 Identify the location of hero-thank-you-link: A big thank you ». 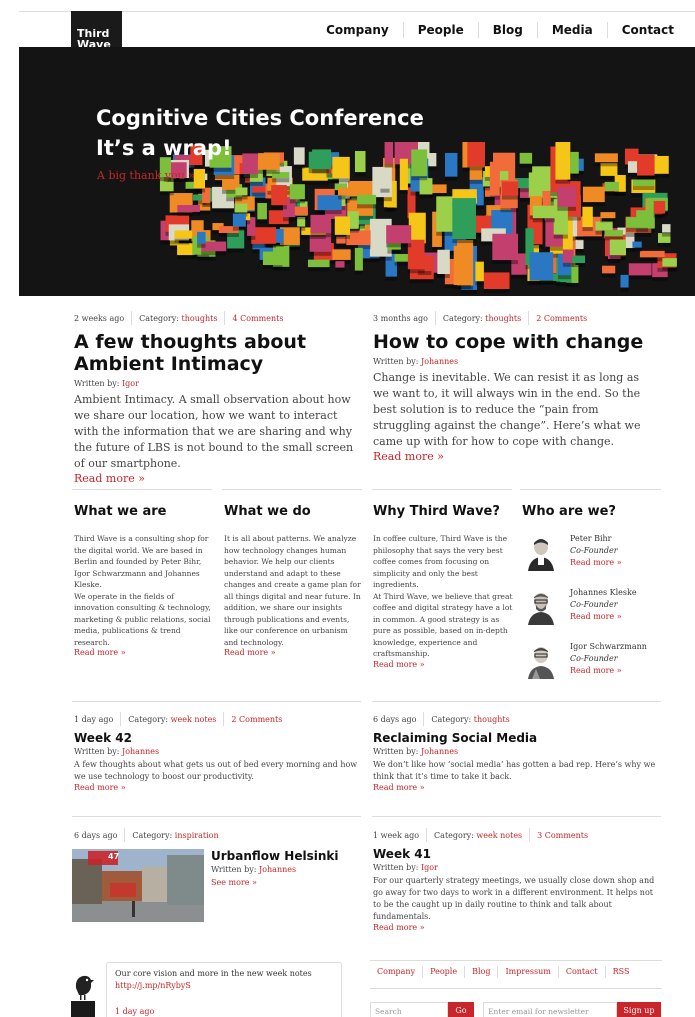
(146, 175).